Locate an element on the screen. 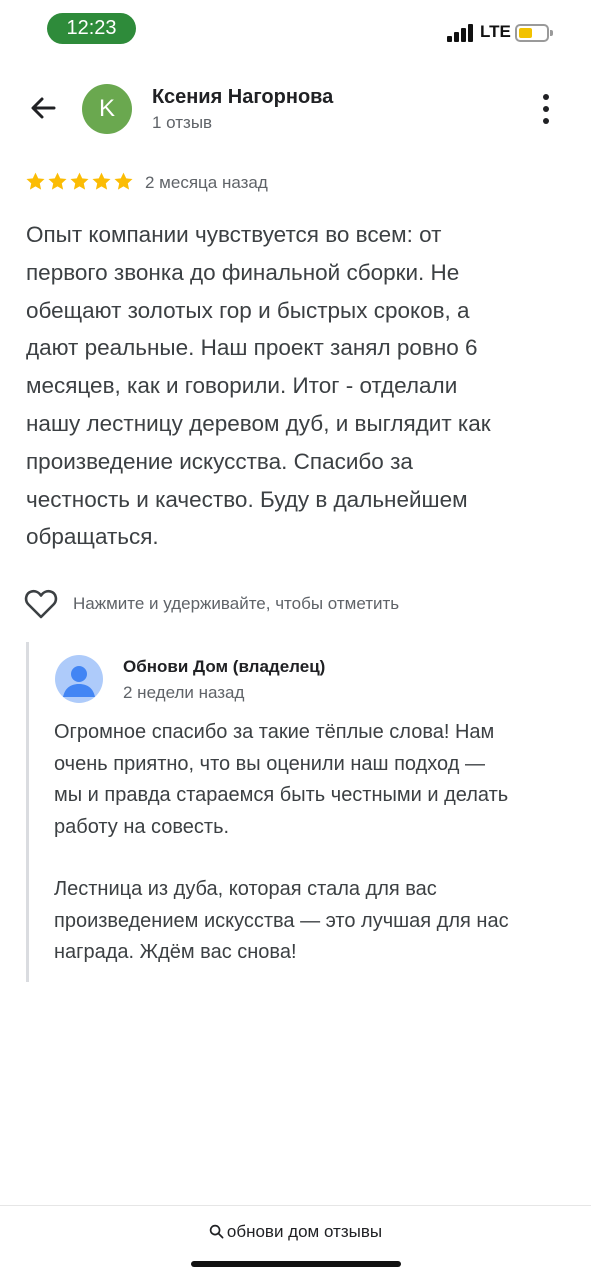 The width and height of the screenshot is (591, 1280). reviewer-avatar: K is located at coordinates (107, 109).